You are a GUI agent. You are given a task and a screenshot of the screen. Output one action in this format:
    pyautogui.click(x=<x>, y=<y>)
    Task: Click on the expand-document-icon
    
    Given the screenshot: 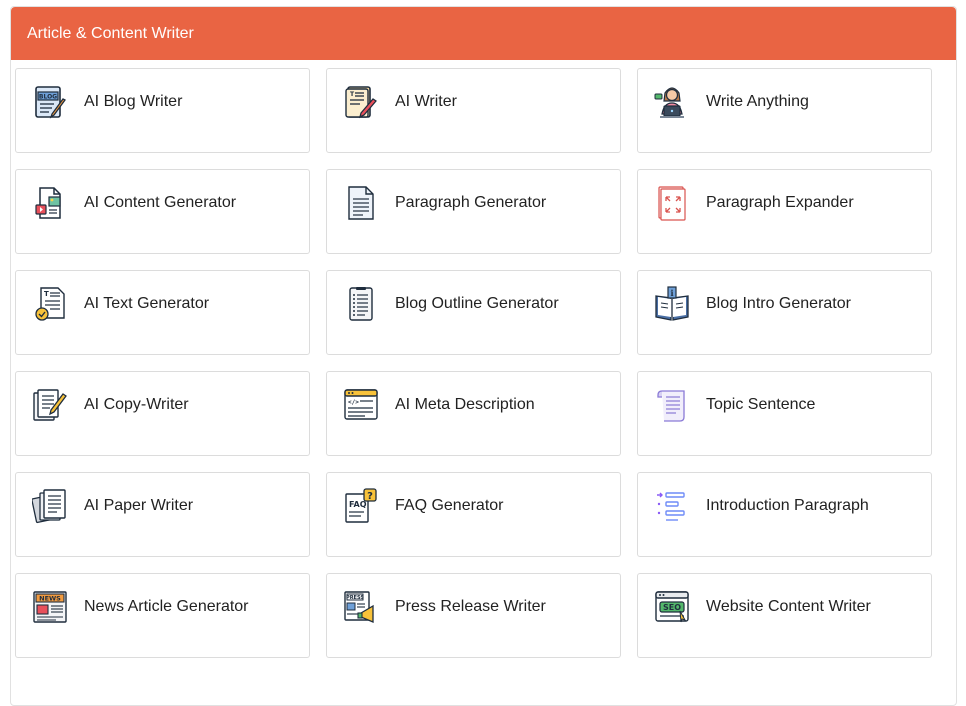 What is the action you would take?
    pyautogui.click(x=672, y=203)
    